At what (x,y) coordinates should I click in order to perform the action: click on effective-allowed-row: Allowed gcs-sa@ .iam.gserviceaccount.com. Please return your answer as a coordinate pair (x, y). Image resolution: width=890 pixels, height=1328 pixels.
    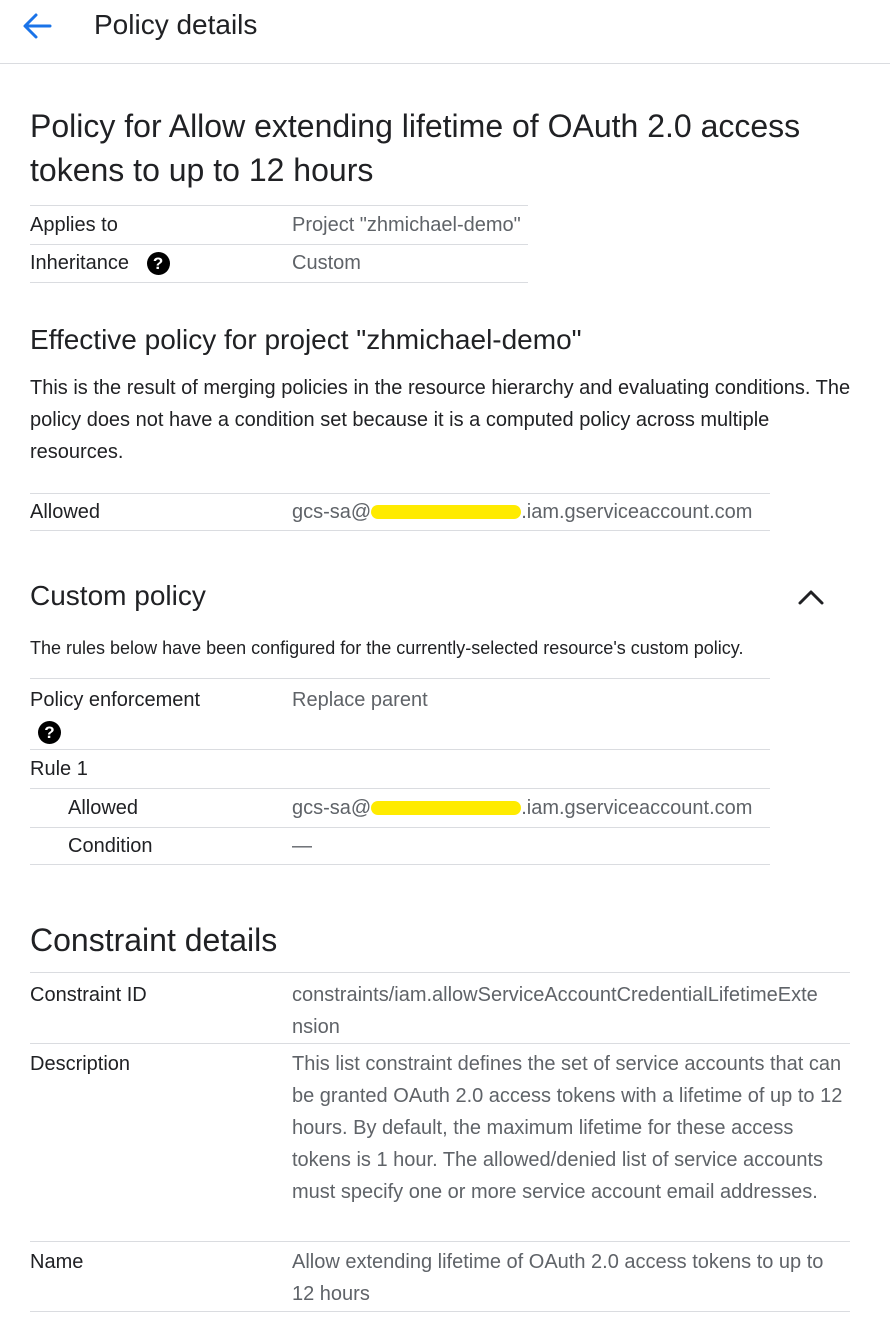
    Looking at the image, I should click on (400, 512).